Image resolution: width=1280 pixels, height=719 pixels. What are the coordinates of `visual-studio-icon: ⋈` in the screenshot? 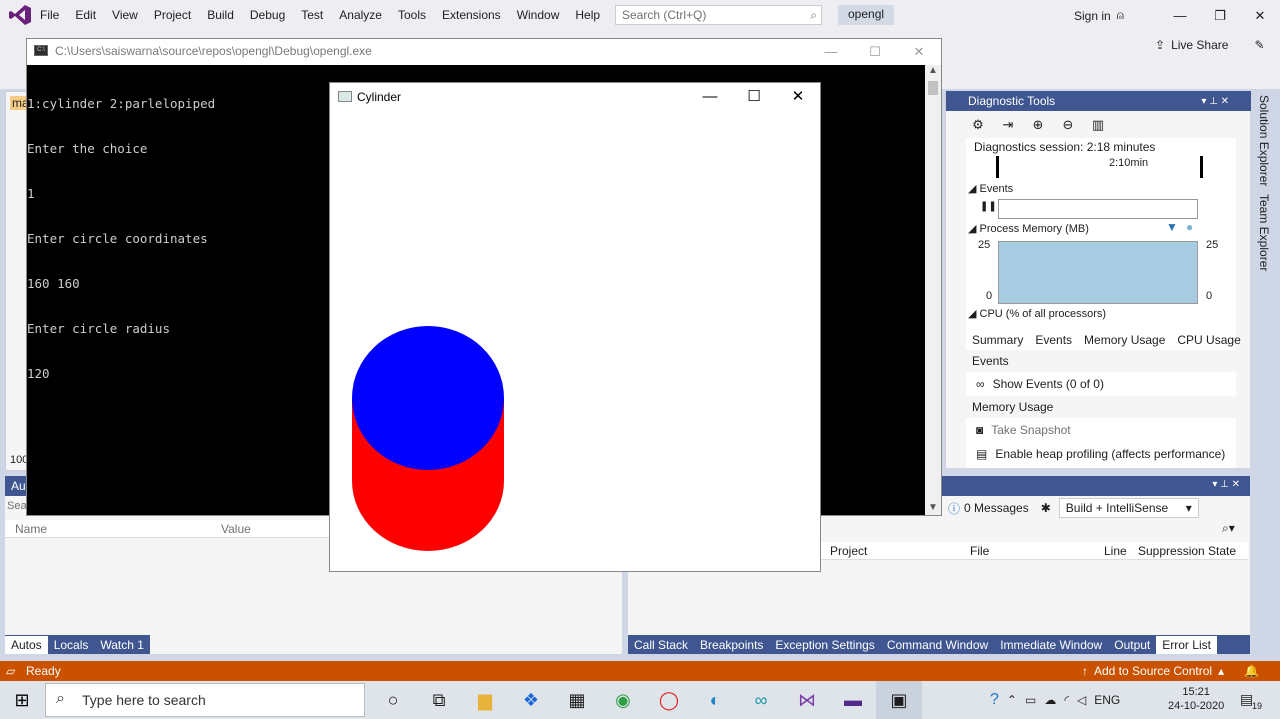 It's located at (807, 700).